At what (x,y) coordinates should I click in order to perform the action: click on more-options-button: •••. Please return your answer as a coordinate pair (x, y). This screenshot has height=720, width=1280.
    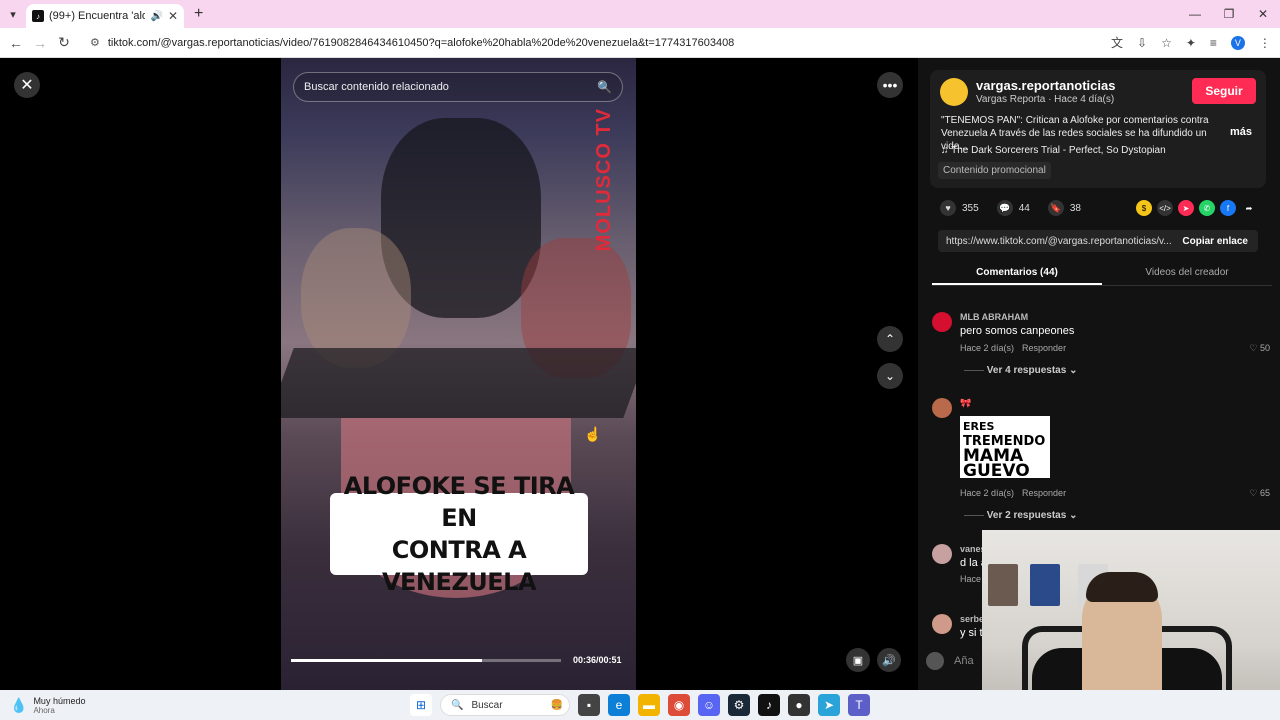
    Looking at the image, I should click on (890, 85).